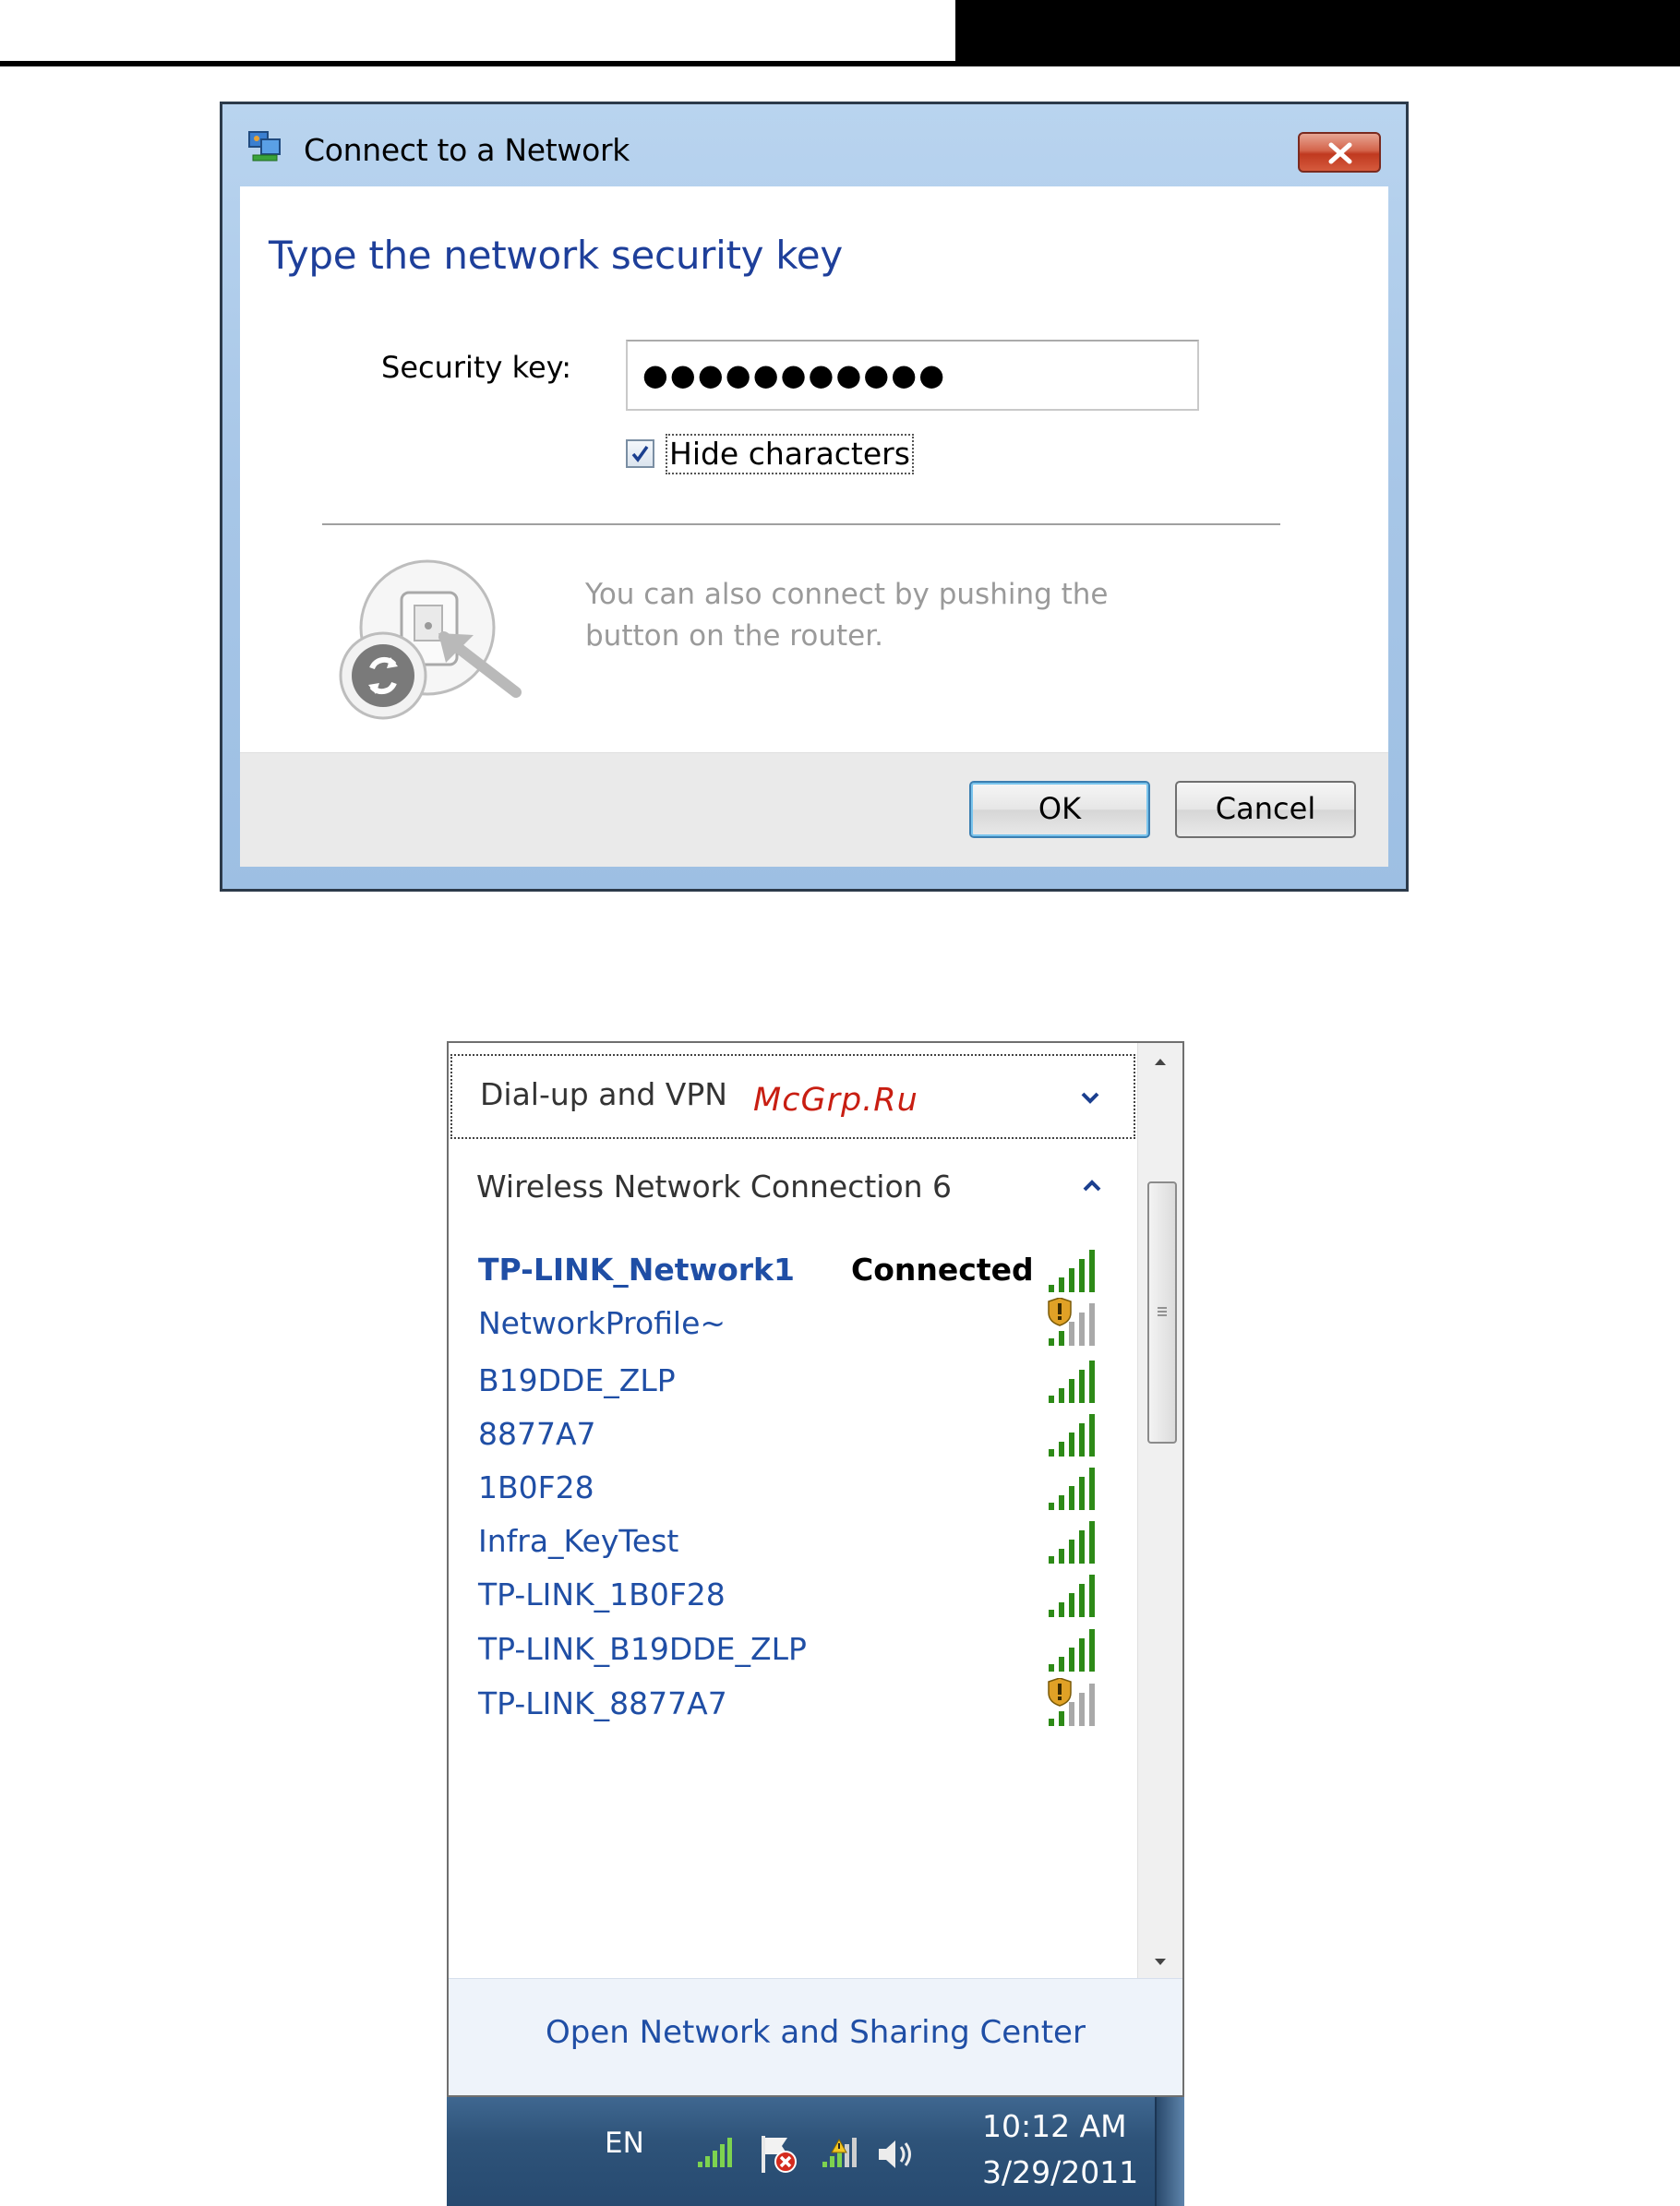 The width and height of the screenshot is (1680, 2206). I want to click on open-network-sharing-center-link: Open Network and Sharing Center, so click(815, 2032).